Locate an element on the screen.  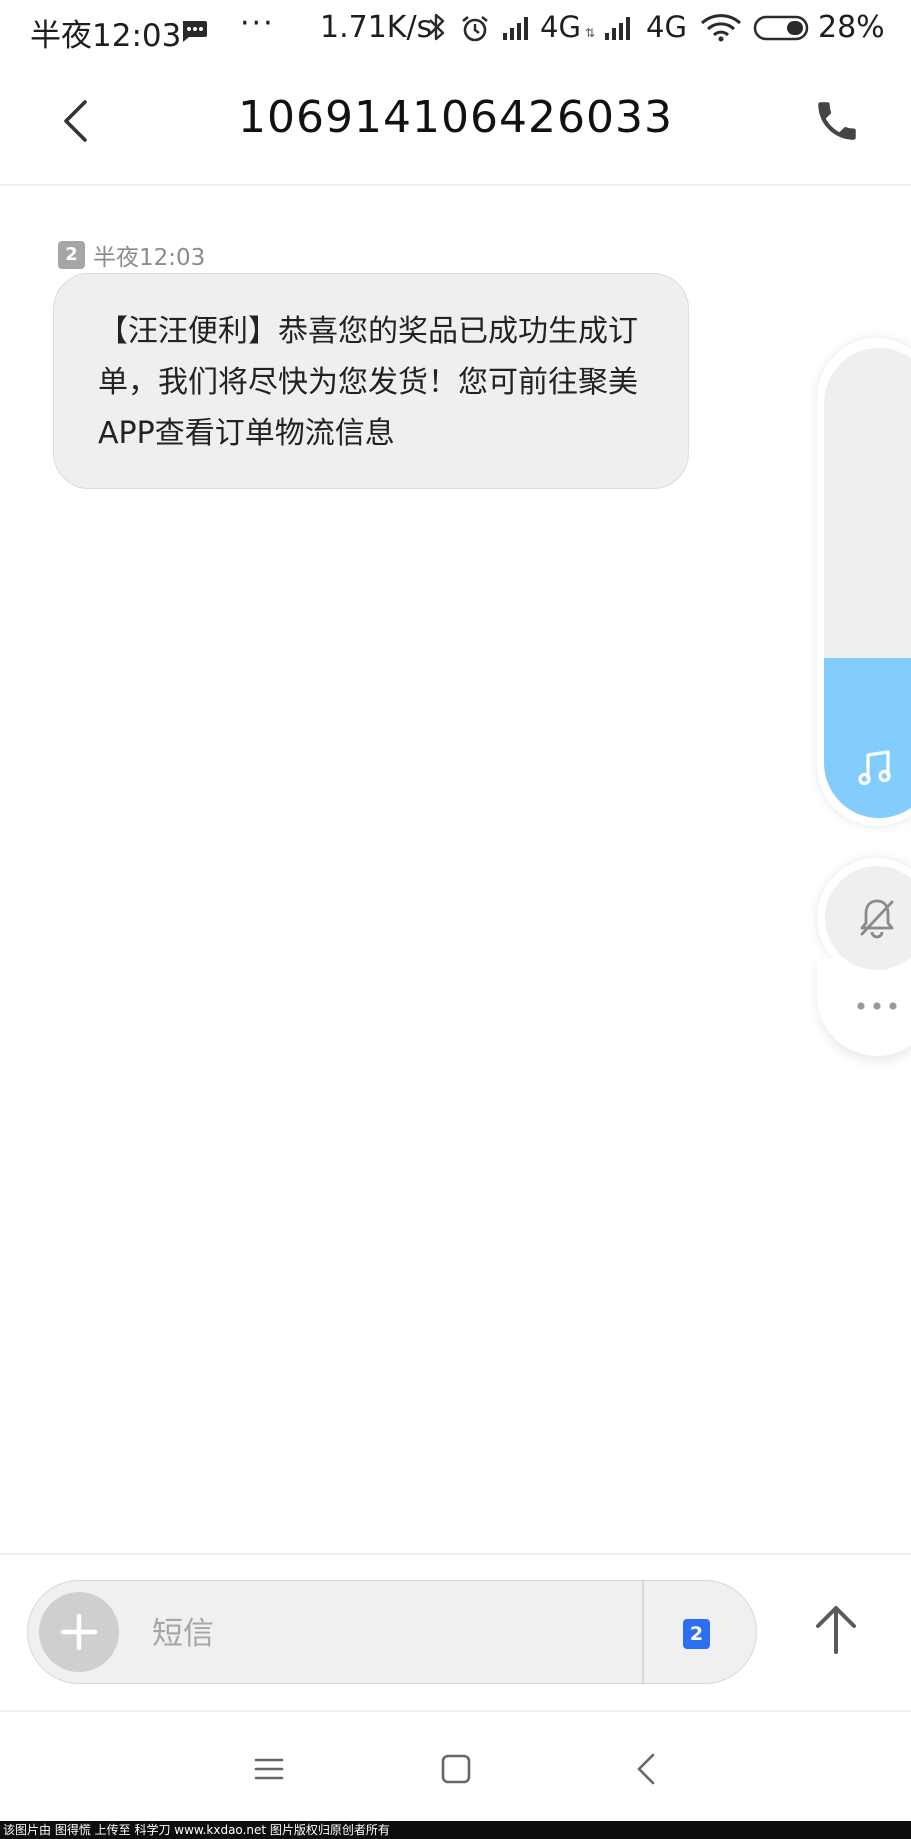
data-activity: ⇅ is located at coordinates (590, 33).